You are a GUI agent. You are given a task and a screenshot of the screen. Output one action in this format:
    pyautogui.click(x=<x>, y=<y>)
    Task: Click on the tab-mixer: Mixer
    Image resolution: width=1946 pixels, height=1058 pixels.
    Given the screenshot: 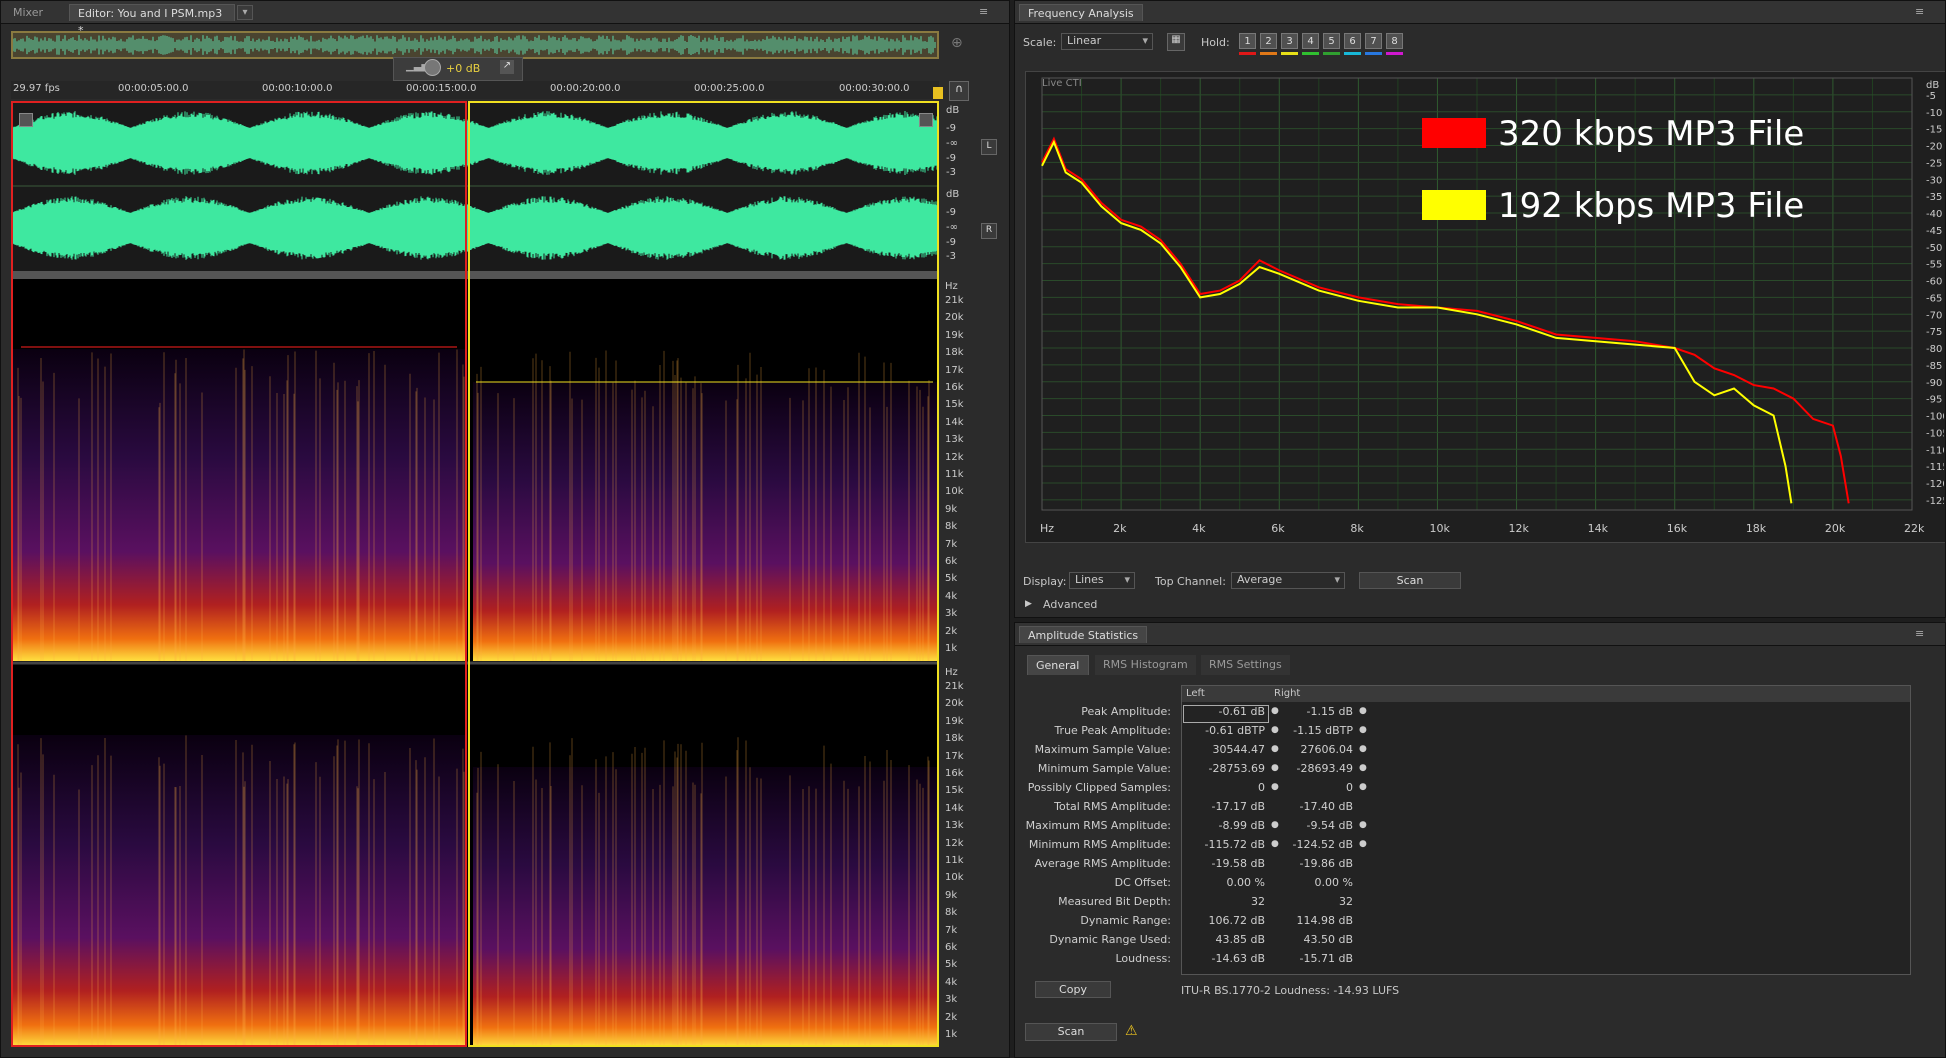 What is the action you would take?
    pyautogui.click(x=28, y=12)
    